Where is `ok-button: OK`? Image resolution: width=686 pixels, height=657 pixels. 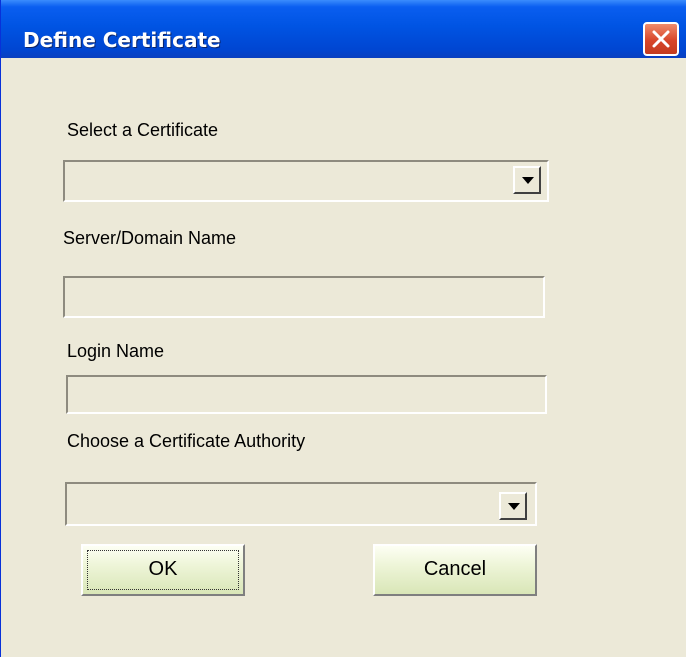 ok-button: OK is located at coordinates (163, 570).